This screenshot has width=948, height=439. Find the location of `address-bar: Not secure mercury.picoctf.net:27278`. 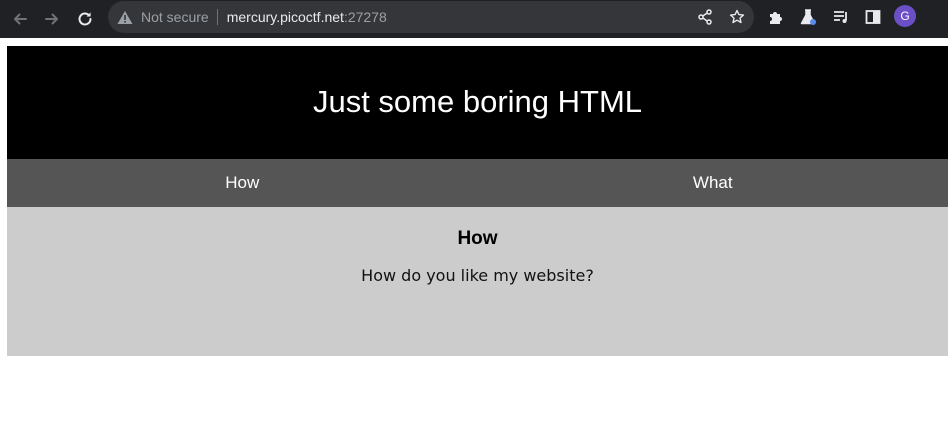

address-bar: Not secure mercury.picoctf.net:27278 is located at coordinates (431, 17).